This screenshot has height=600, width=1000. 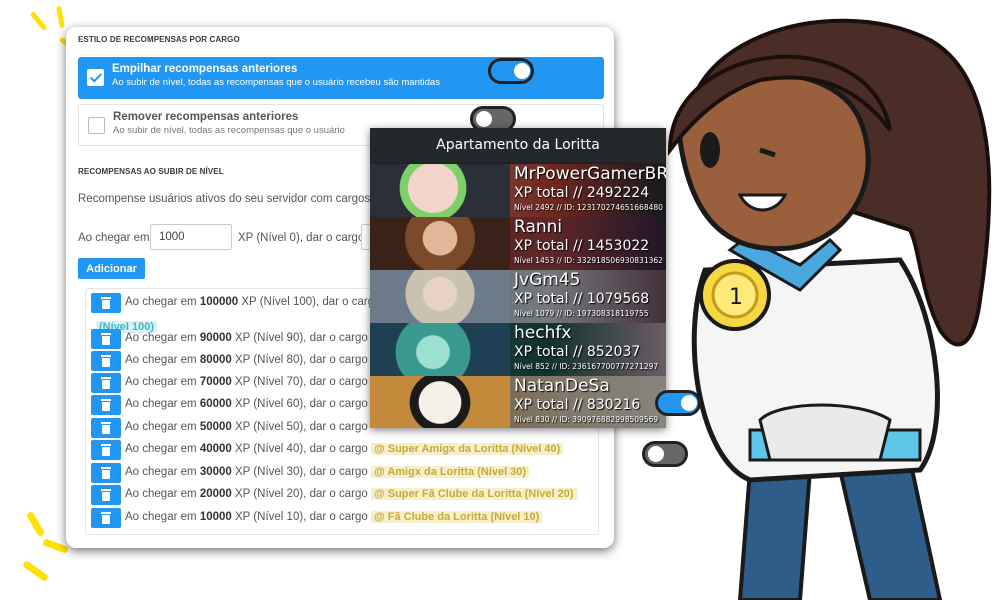 I want to click on svg-text: 1, so click(x=736, y=297).